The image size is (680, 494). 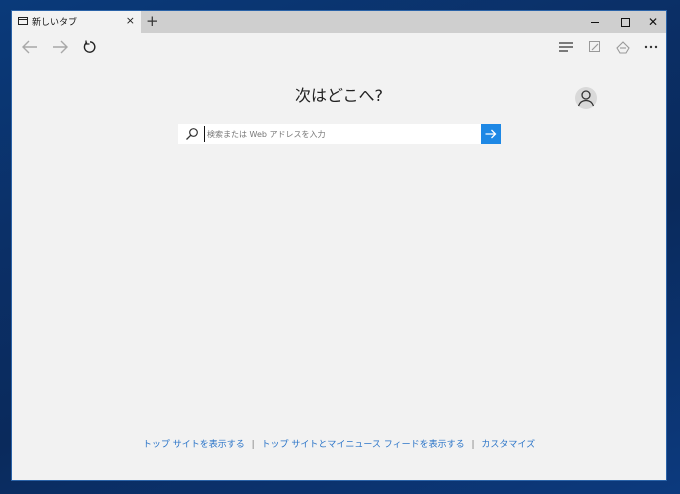 What do you see at coordinates (130, 21) in the screenshot?
I see `close-tab-button: ×` at bounding box center [130, 21].